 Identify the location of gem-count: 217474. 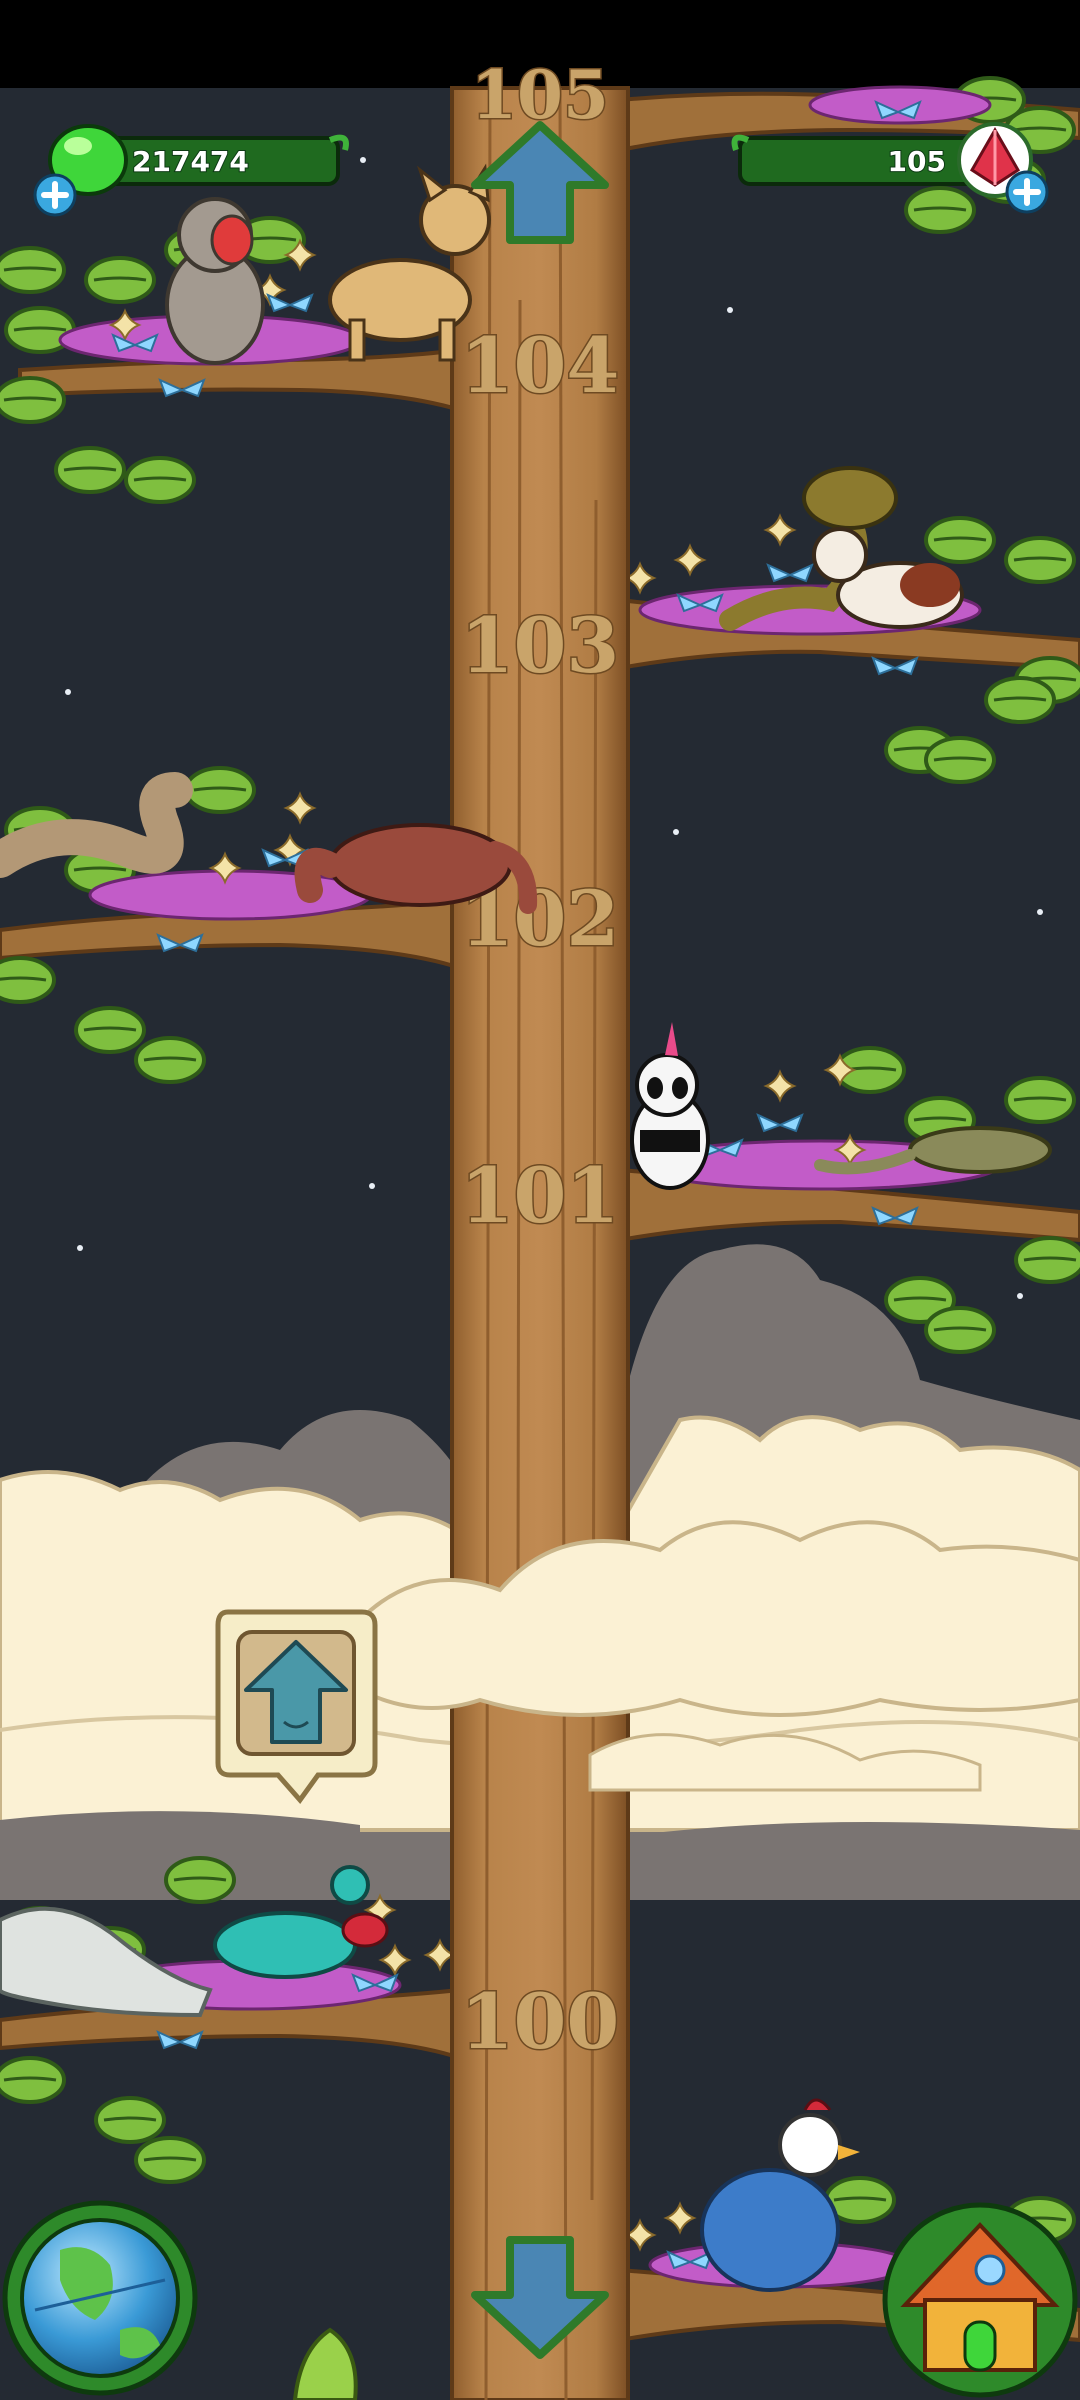
(190, 161).